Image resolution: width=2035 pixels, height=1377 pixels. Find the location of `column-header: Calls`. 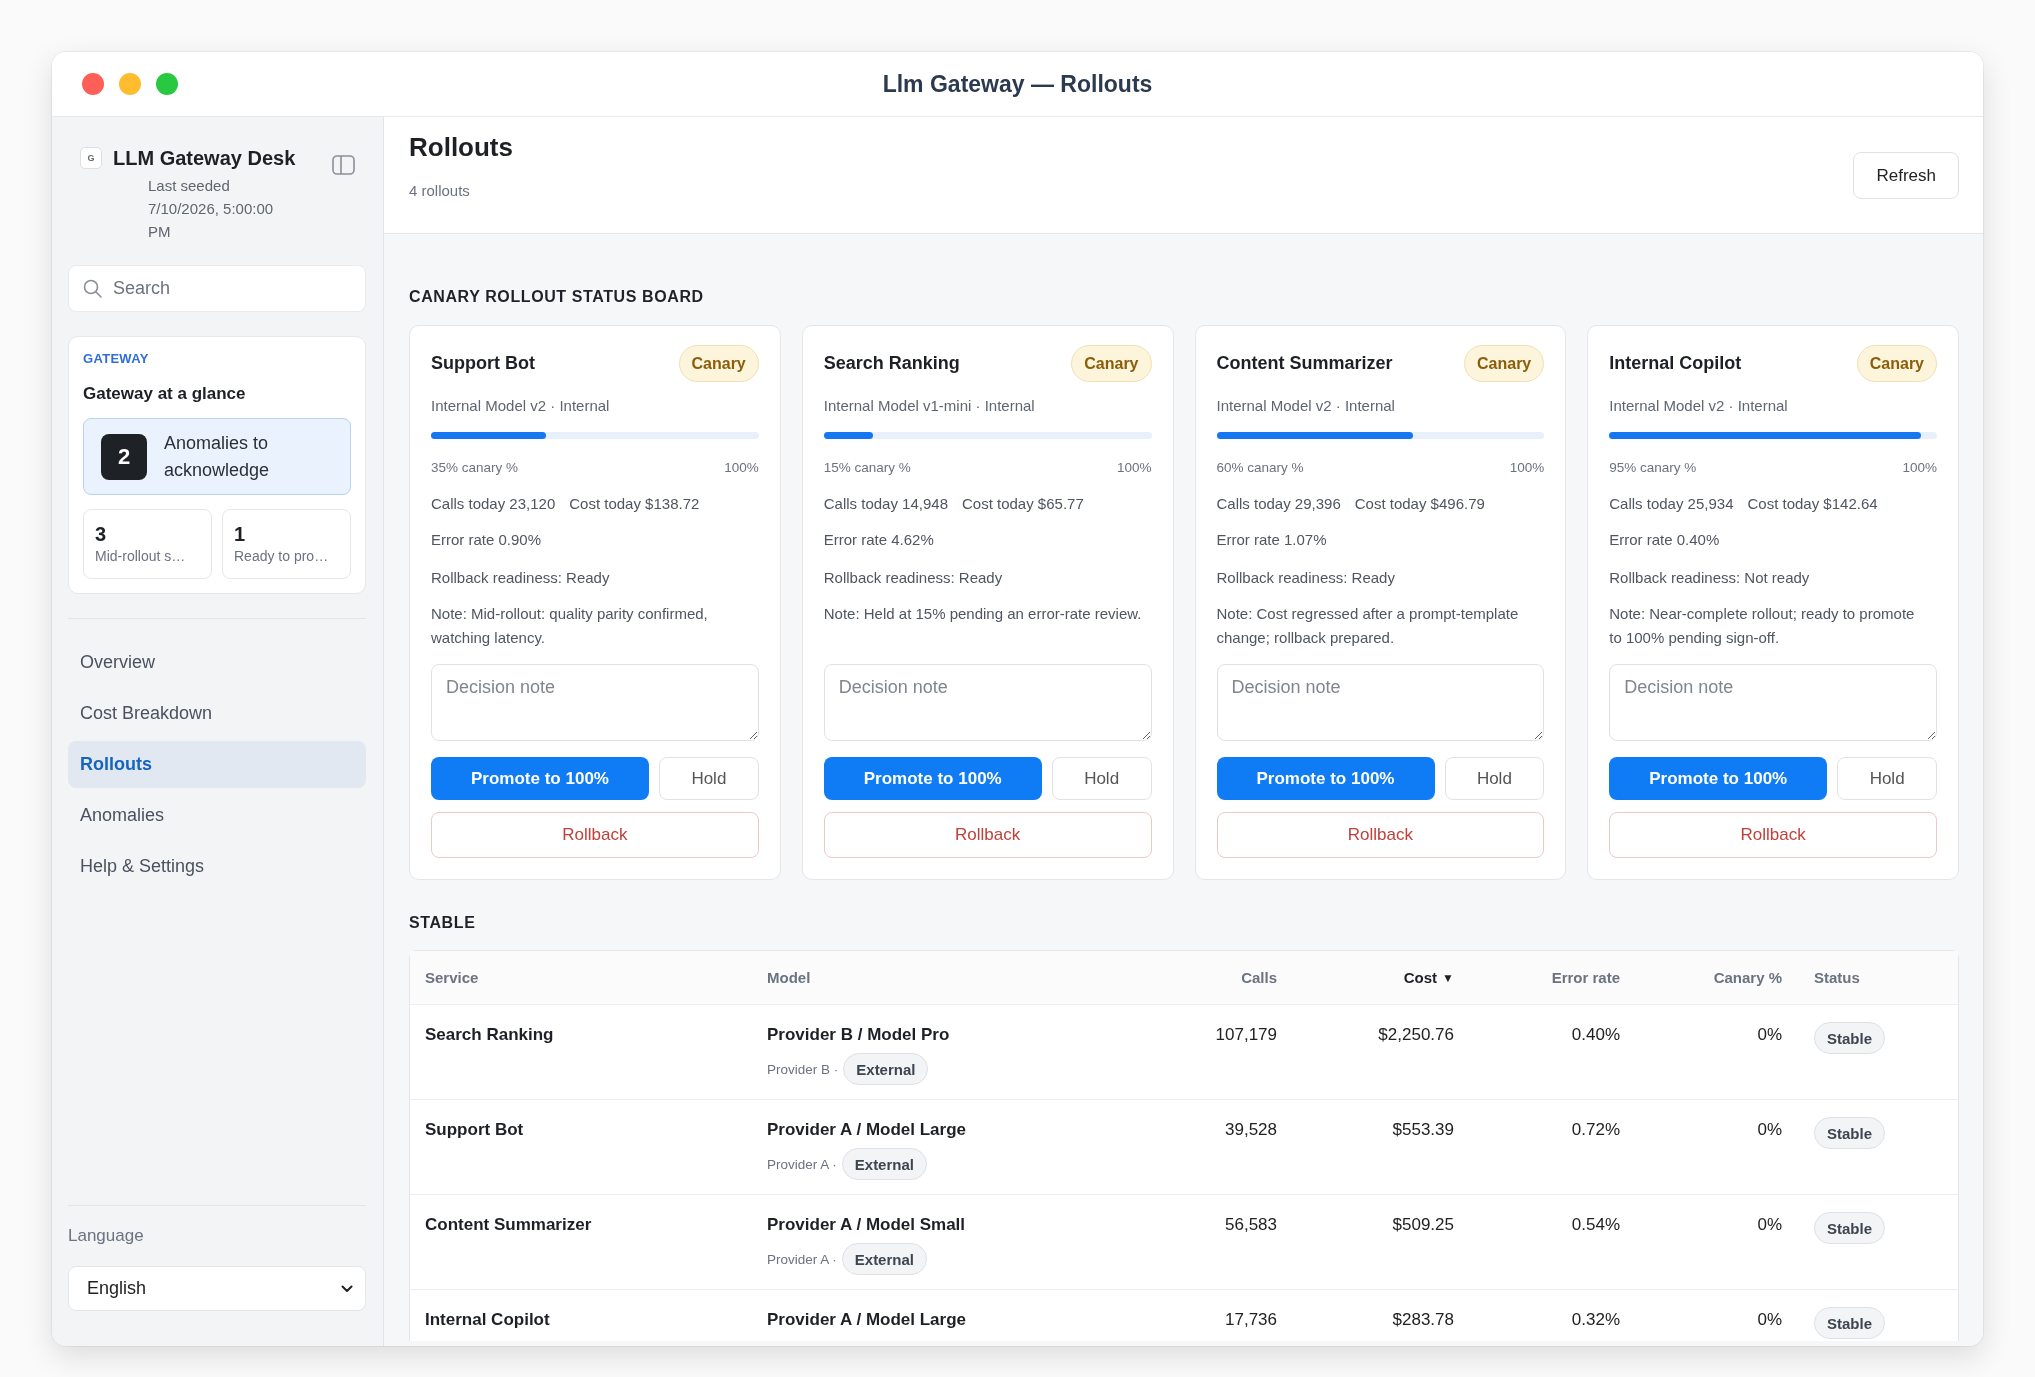

column-header: Calls is located at coordinates (1259, 977).